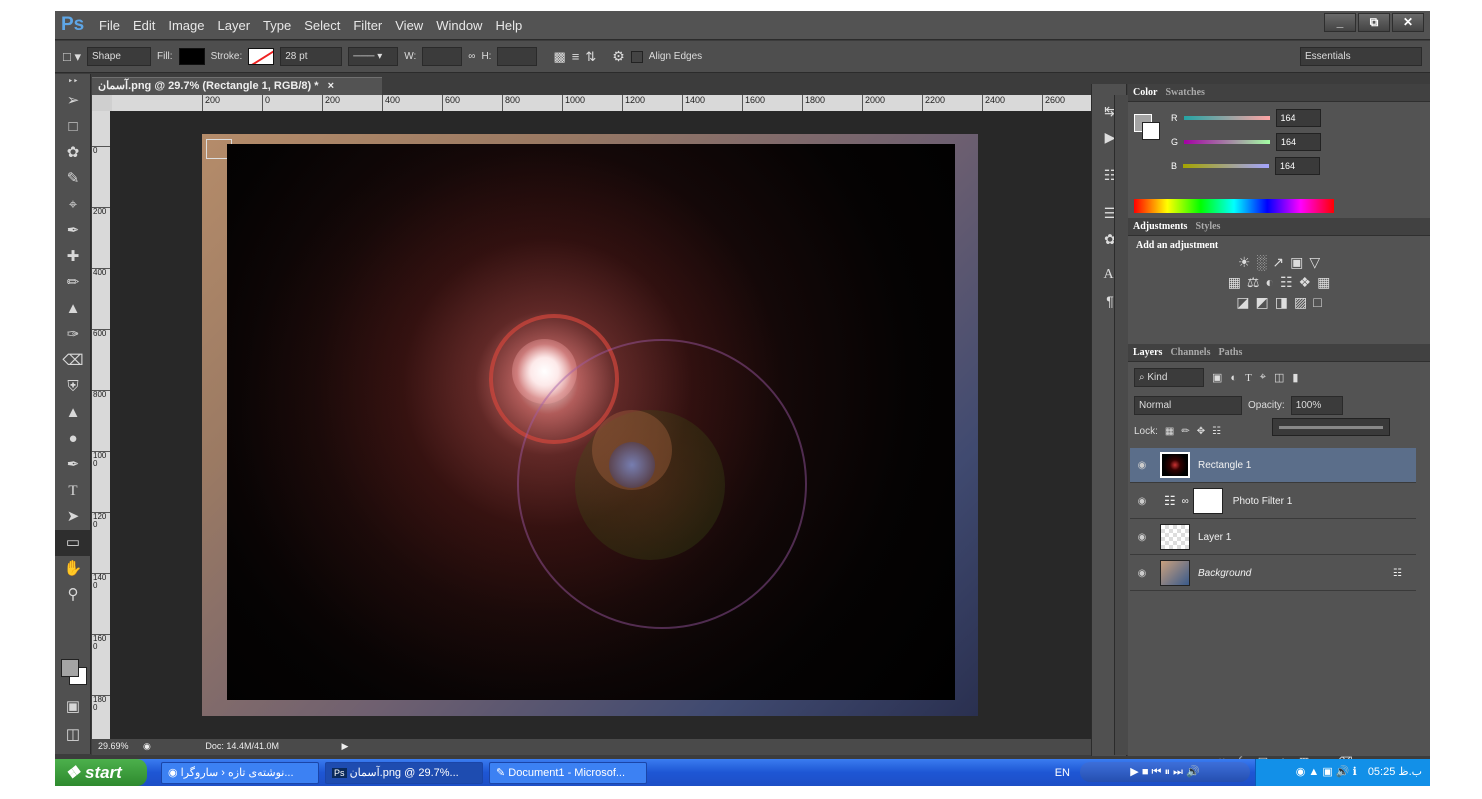 The width and height of the screenshot is (1482, 799). What do you see at coordinates (1262, 302) in the screenshot?
I see `posterize-icon: ◩` at bounding box center [1262, 302].